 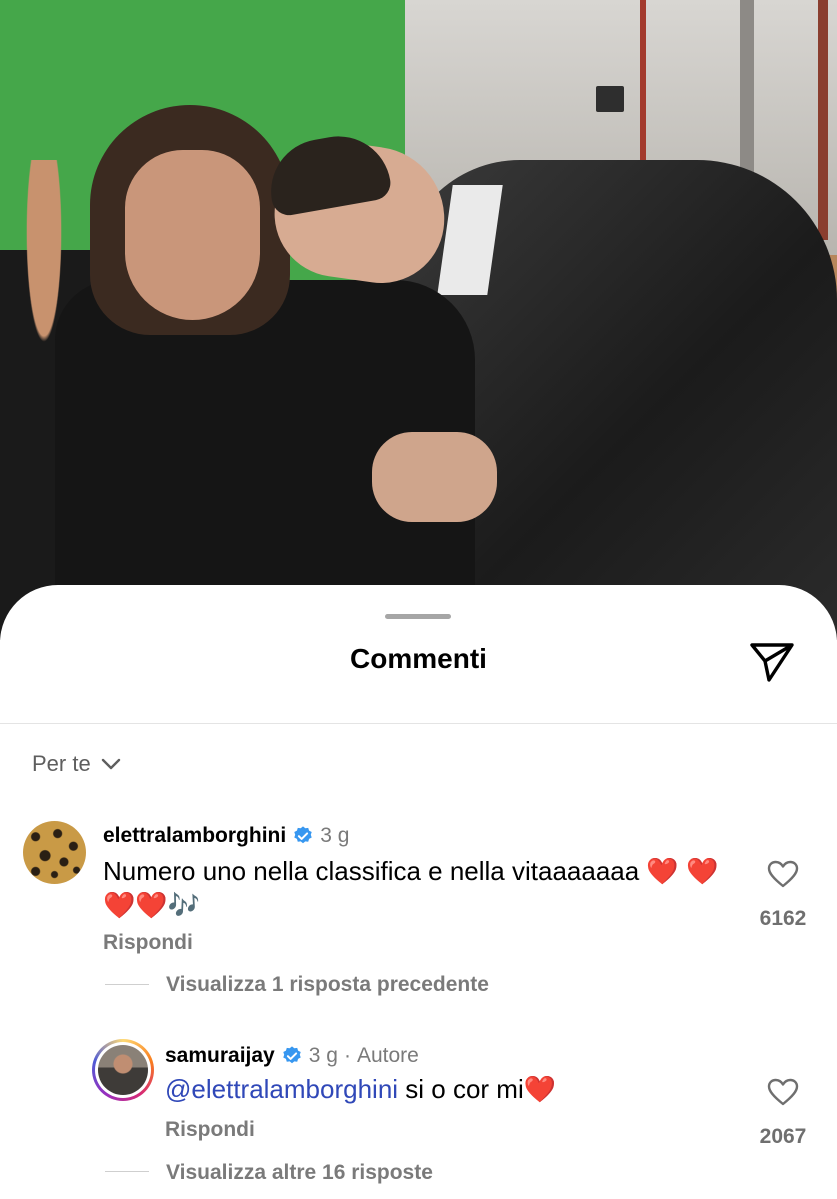 I want to click on paper-plane-icon, so click(x=772, y=662).